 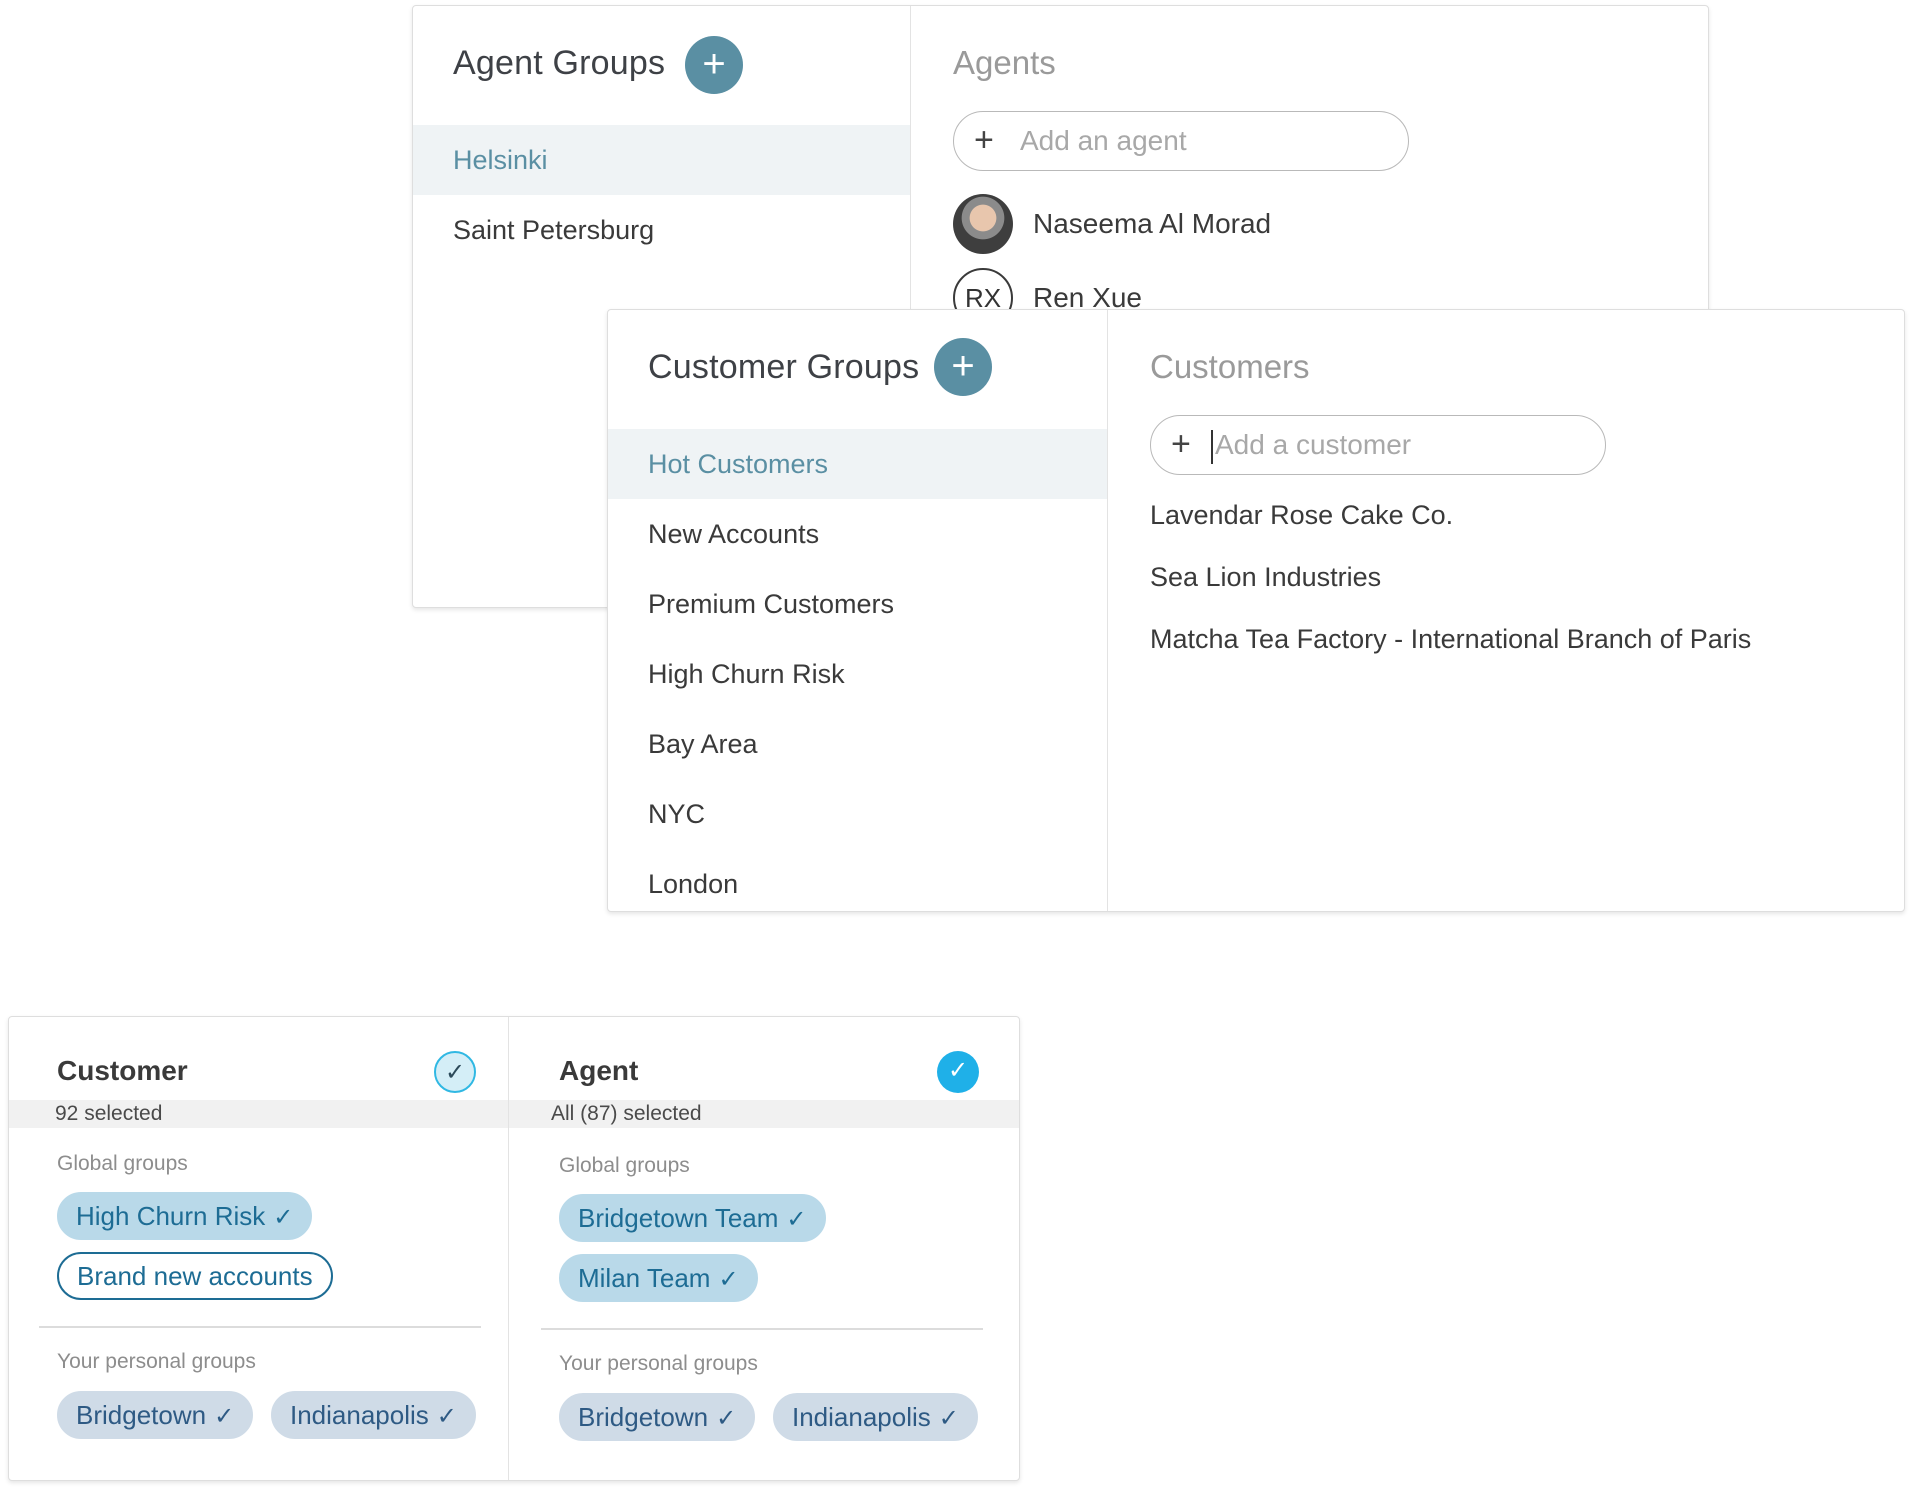 What do you see at coordinates (857, 744) in the screenshot?
I see `customer-group-item-bay-area: Bay Area` at bounding box center [857, 744].